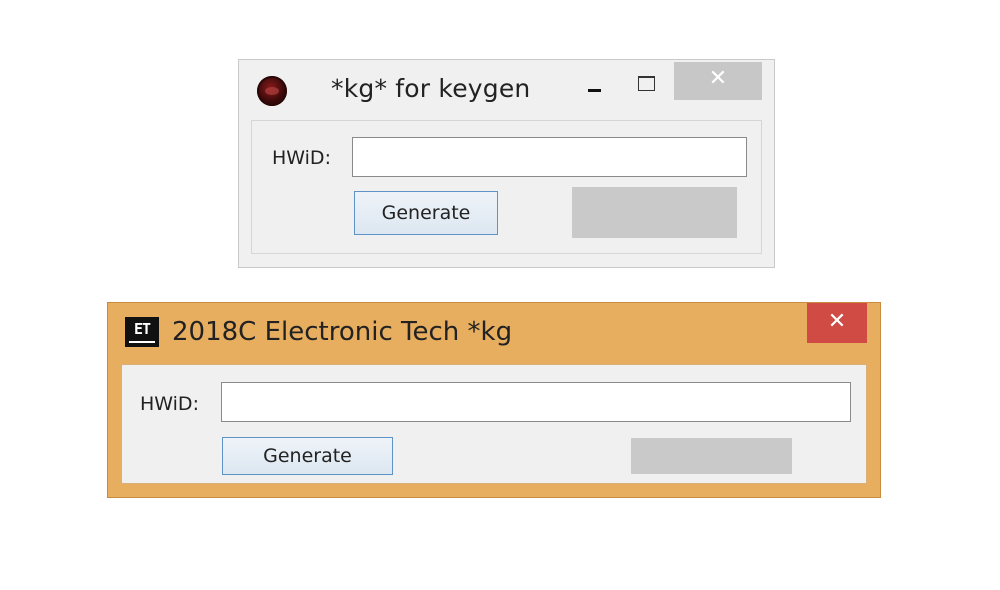  What do you see at coordinates (431, 88) in the screenshot?
I see `window-title: *kg* for keygen` at bounding box center [431, 88].